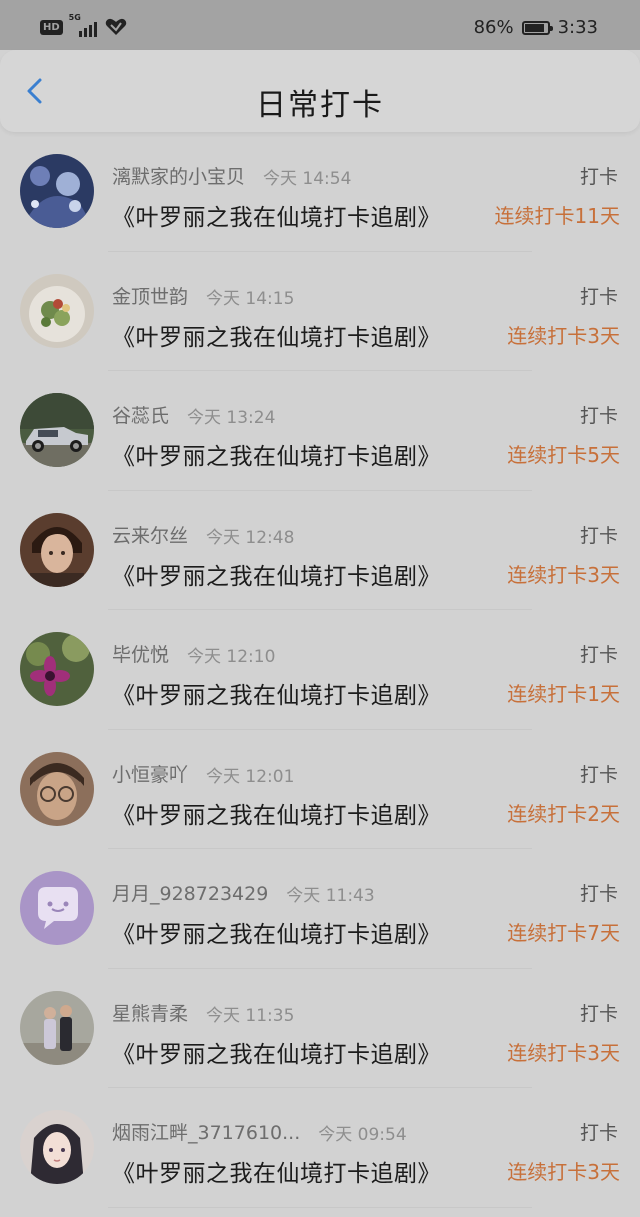 The width and height of the screenshot is (640, 1217). Describe the element at coordinates (563, 694) in the screenshot. I see `streak-count: 连续打卡1天` at that location.